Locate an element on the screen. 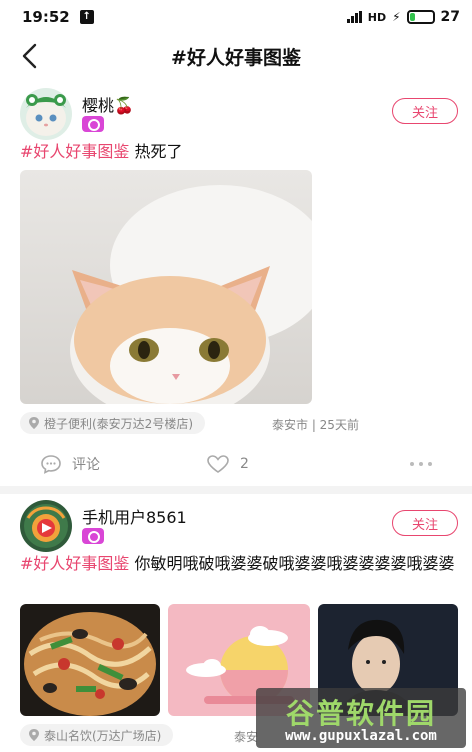  post-image is located at coordinates (90, 660).